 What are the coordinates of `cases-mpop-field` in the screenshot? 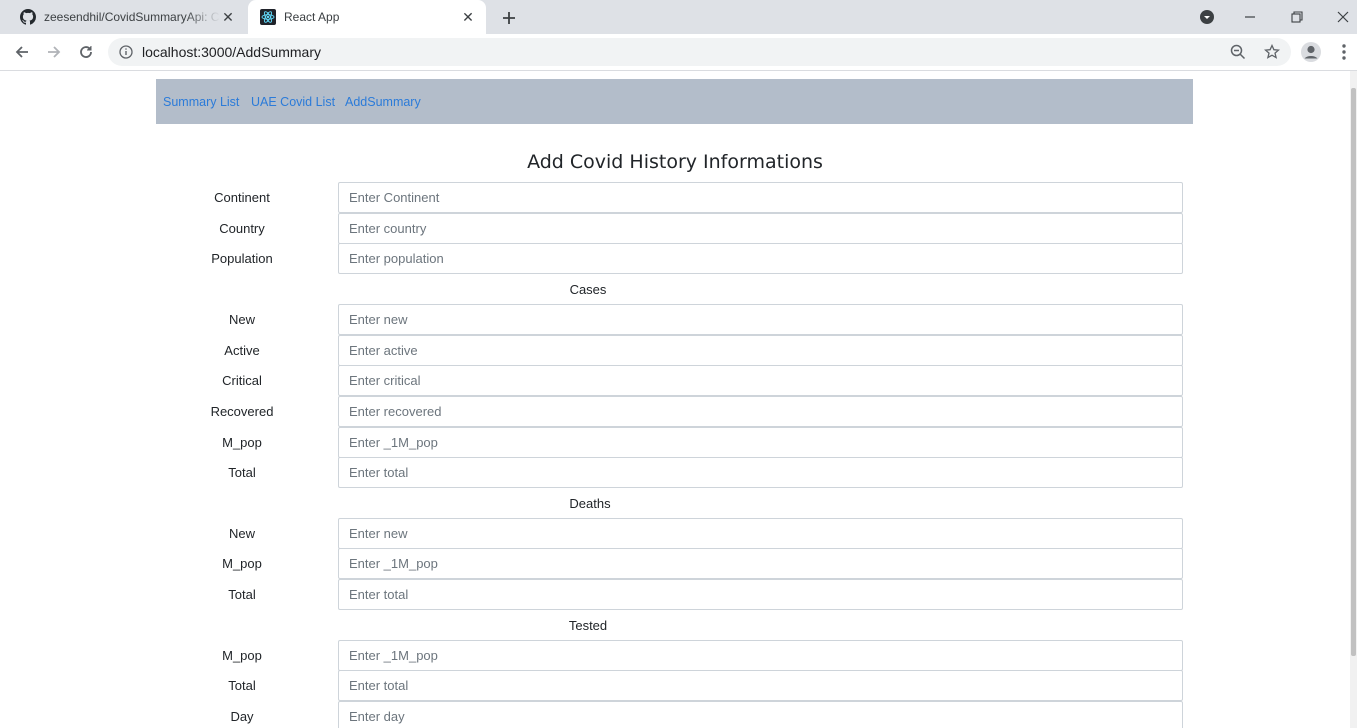 It's located at (760, 442).